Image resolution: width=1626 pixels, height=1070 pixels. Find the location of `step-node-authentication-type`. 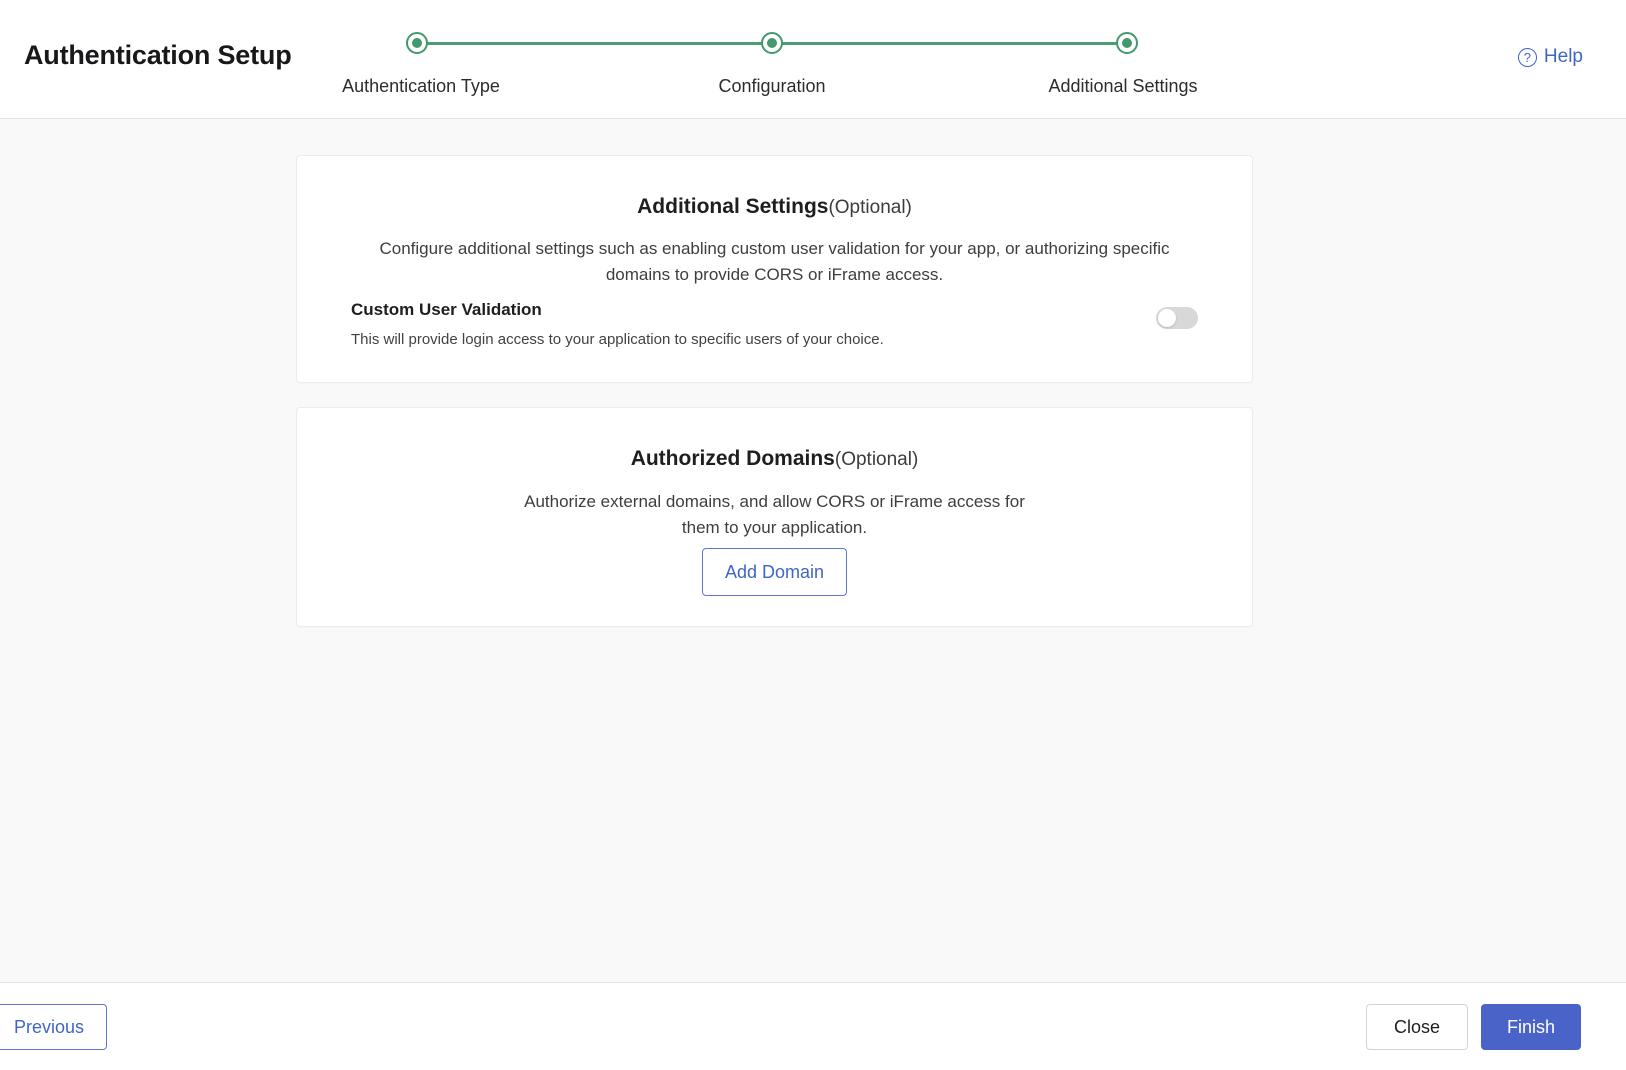

step-node-authentication-type is located at coordinates (417, 43).